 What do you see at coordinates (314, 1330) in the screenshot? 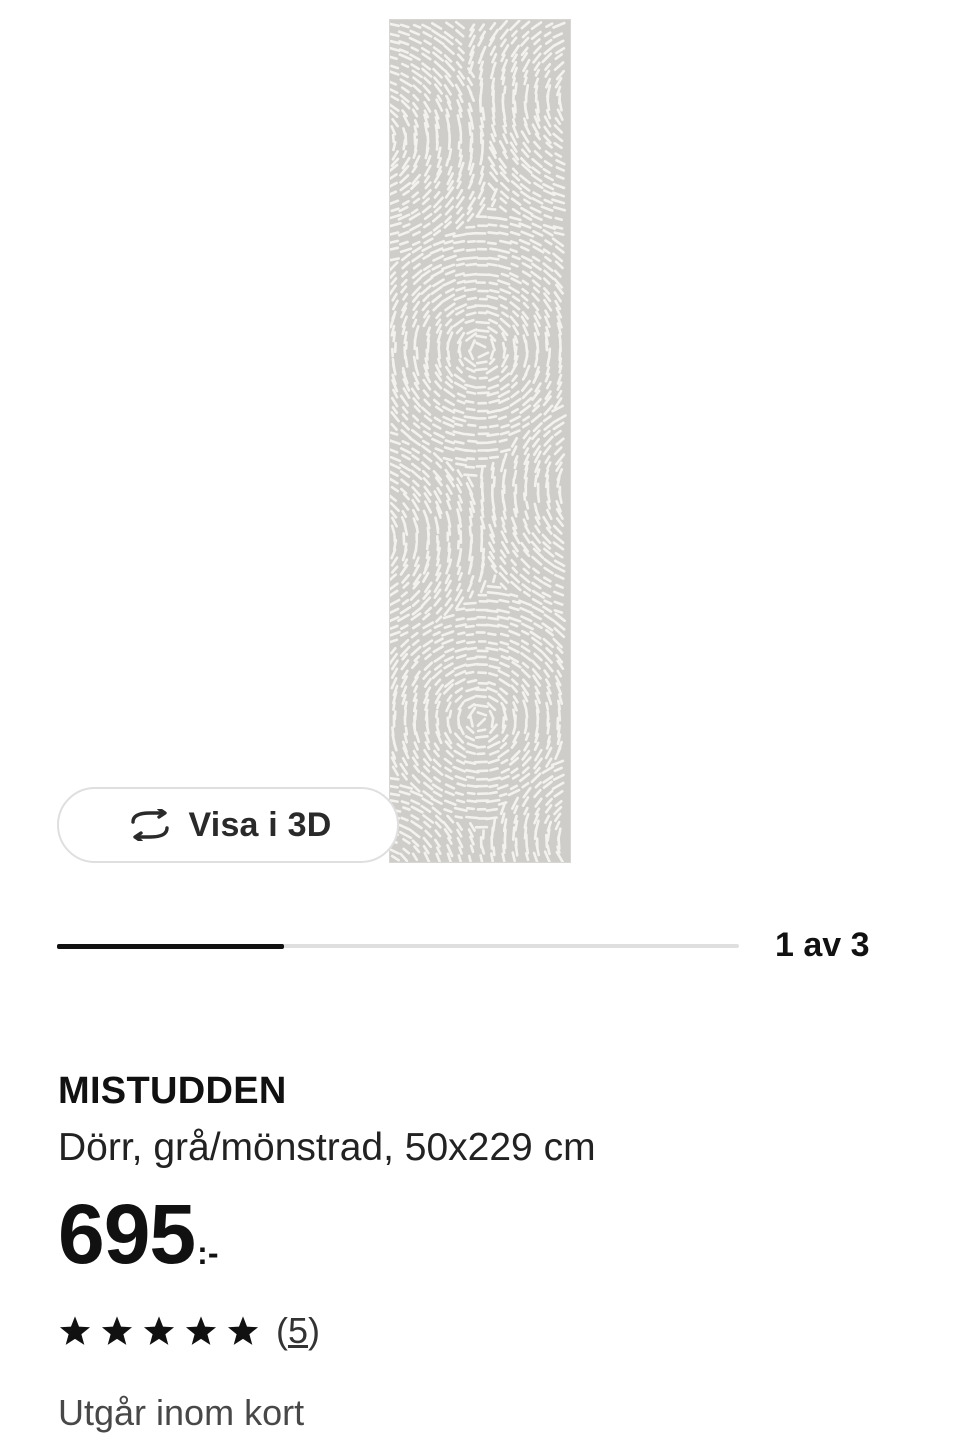
I see `review-count-close: )` at bounding box center [314, 1330].